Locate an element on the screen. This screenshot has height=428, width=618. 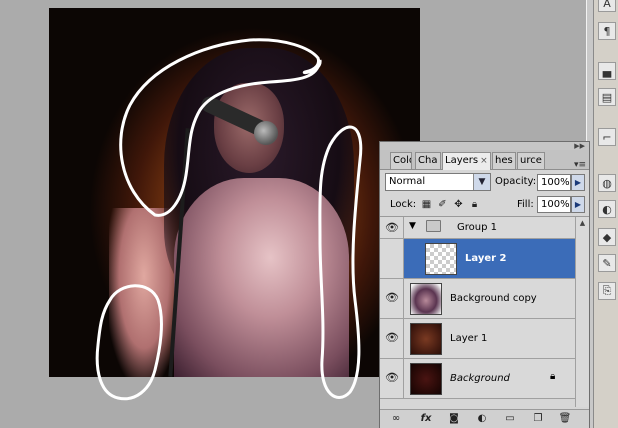
tab-swatches: hes is located at coordinates (504, 160).